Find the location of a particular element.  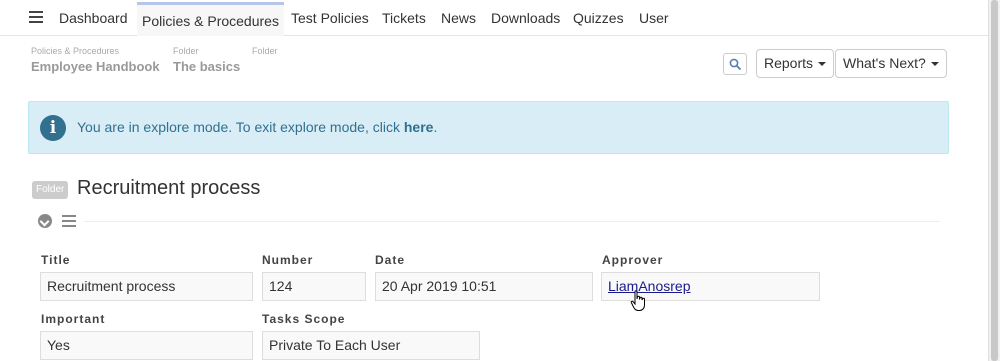

whats-next-button: What's Next? is located at coordinates (891, 63).